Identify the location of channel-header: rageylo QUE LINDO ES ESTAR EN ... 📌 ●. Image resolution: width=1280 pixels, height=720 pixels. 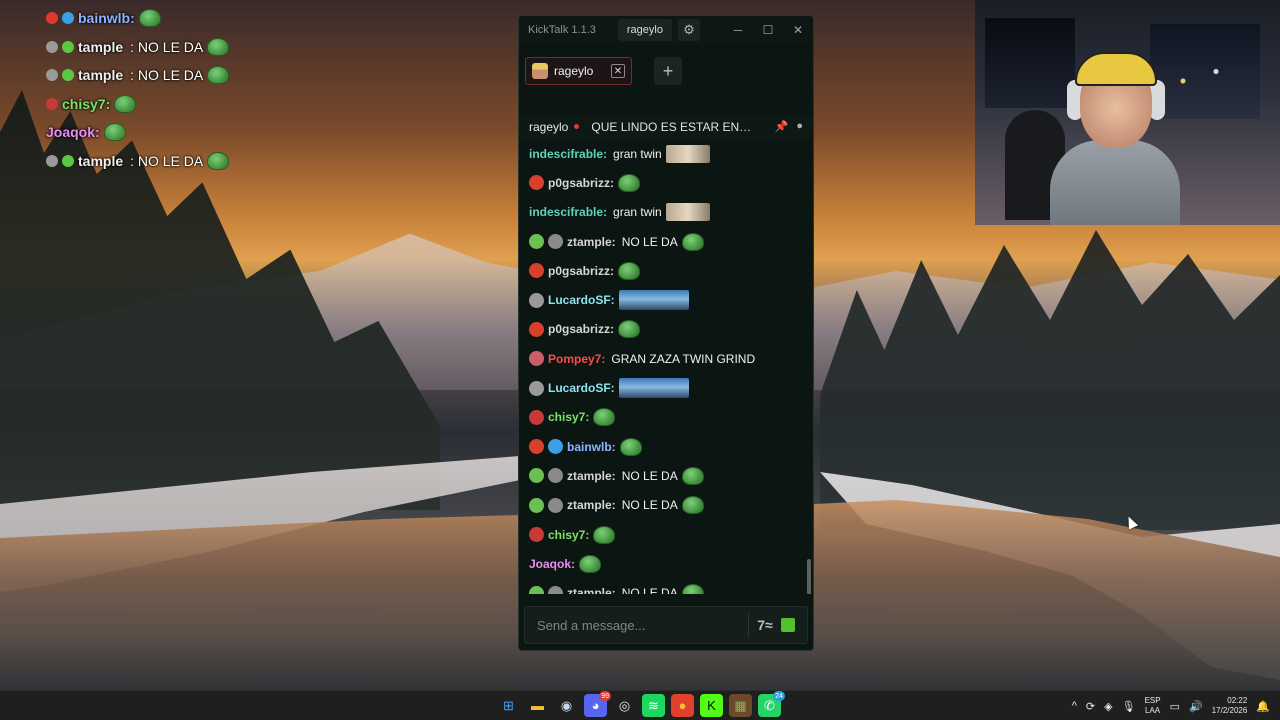
(666, 126).